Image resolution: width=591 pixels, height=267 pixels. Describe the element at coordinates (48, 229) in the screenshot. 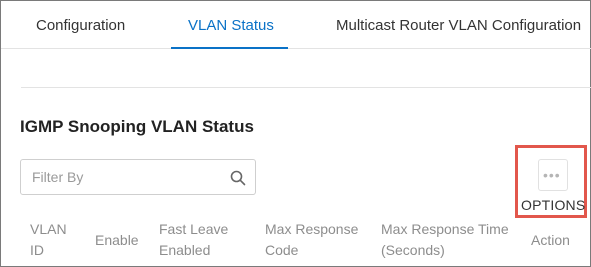

I see `column-header-line1: VLAN` at that location.